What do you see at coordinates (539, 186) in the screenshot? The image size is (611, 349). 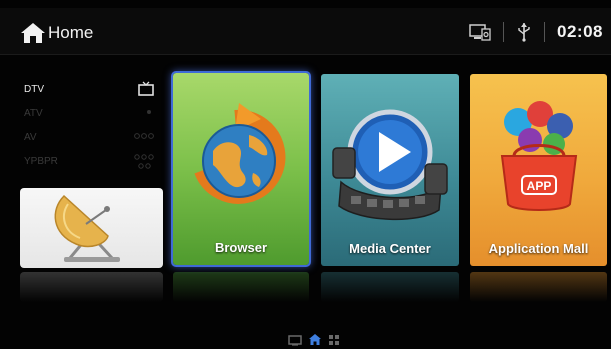 I see `svg-text: APP` at bounding box center [539, 186].